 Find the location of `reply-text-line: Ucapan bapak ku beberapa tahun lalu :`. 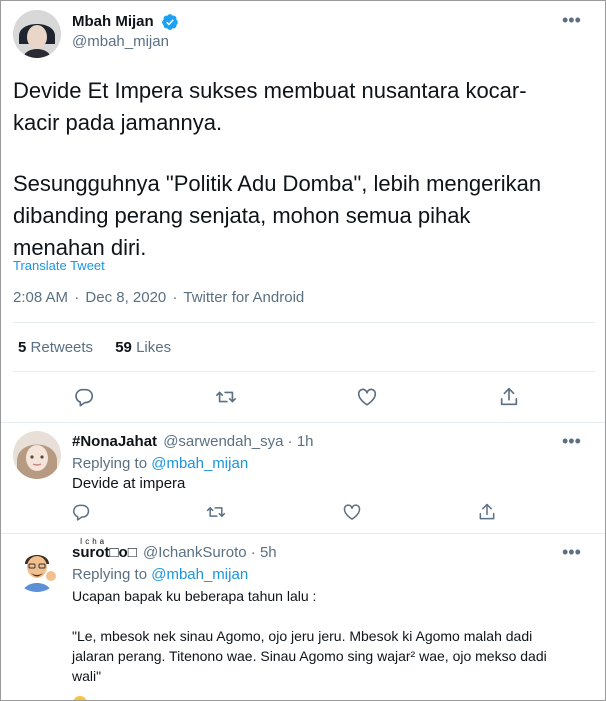

reply-text-line: Ucapan bapak ku beberapa tahun lalu : is located at coordinates (194, 596).